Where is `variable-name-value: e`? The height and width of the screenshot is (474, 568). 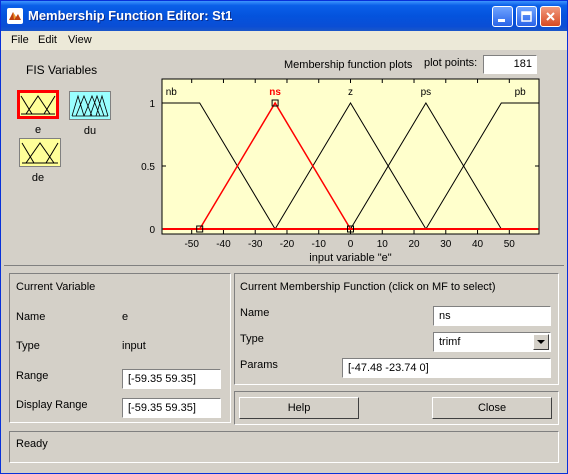
variable-name-value: e is located at coordinates (125, 317).